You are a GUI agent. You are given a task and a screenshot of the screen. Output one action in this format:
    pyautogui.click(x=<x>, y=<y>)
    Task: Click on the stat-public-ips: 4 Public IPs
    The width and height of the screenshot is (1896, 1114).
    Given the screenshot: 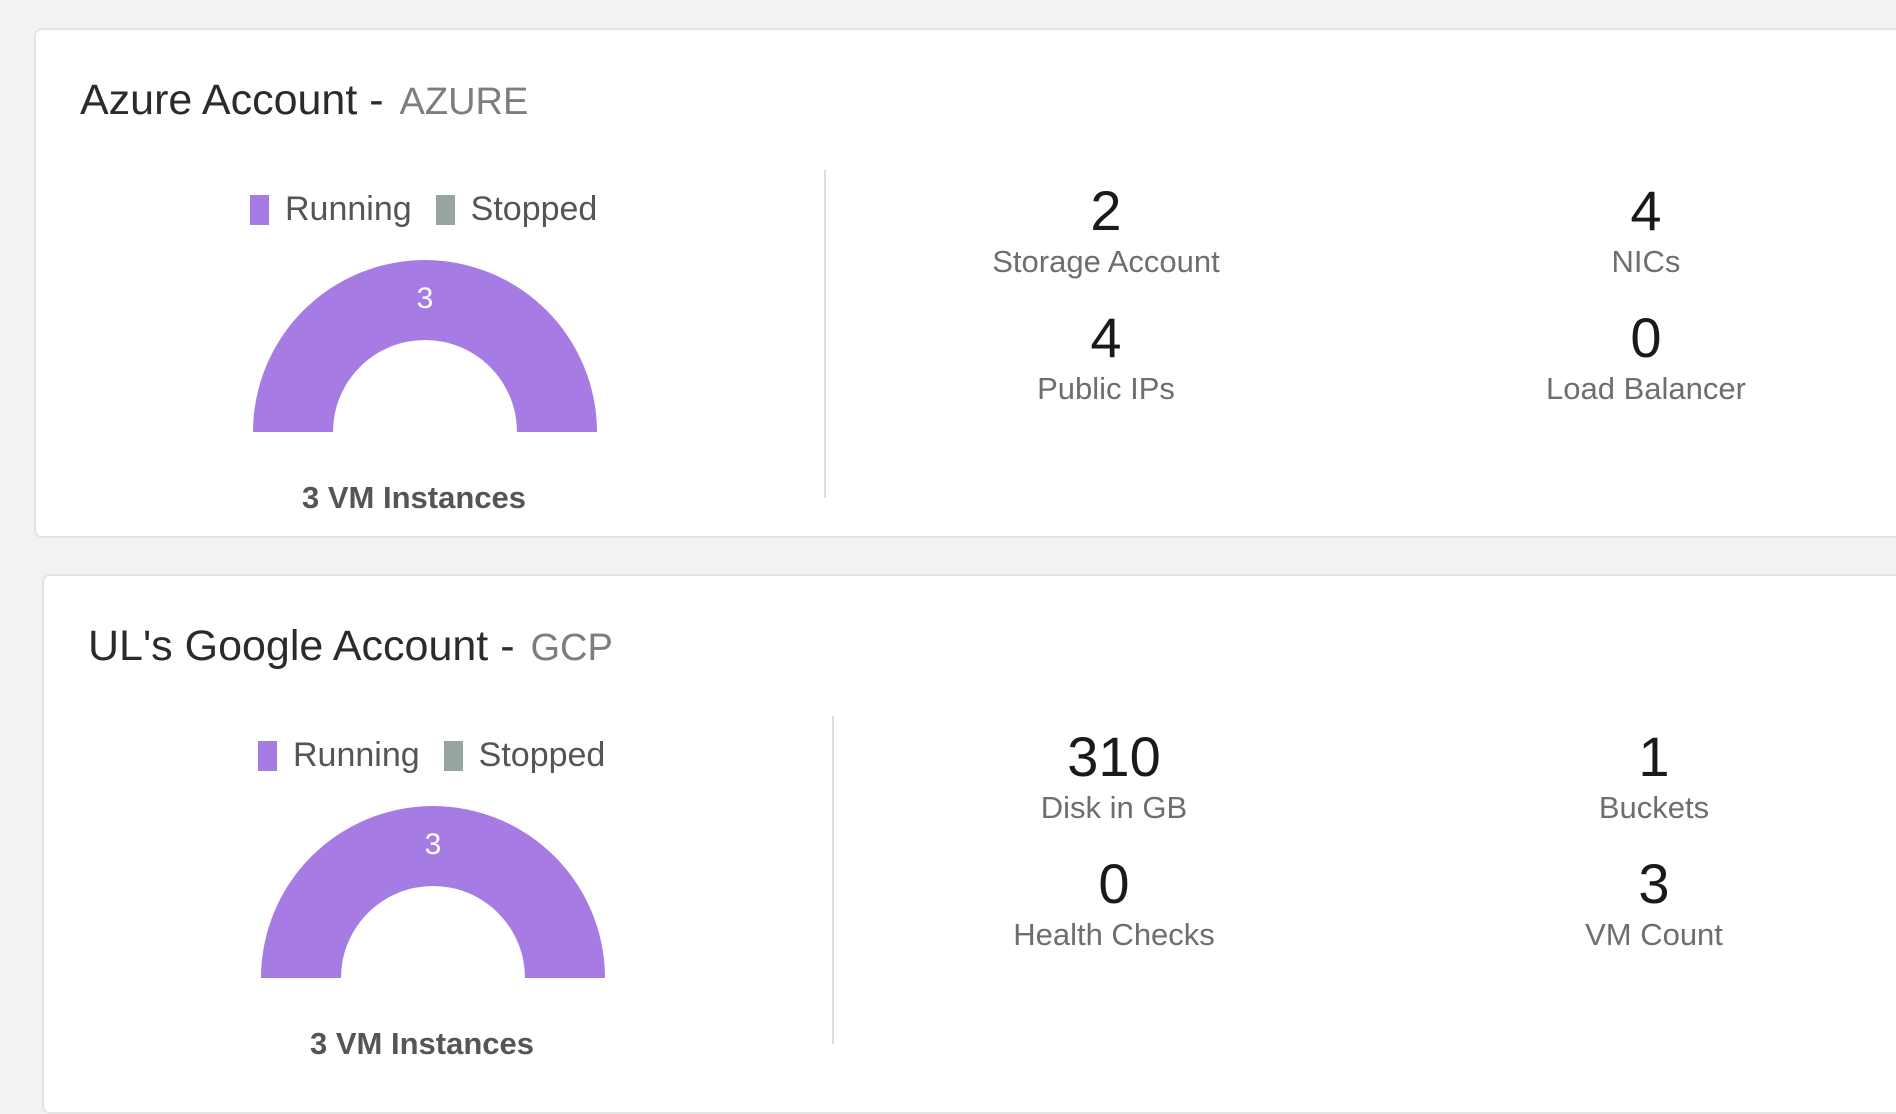 What is the action you would take?
    pyautogui.click(x=1106, y=358)
    